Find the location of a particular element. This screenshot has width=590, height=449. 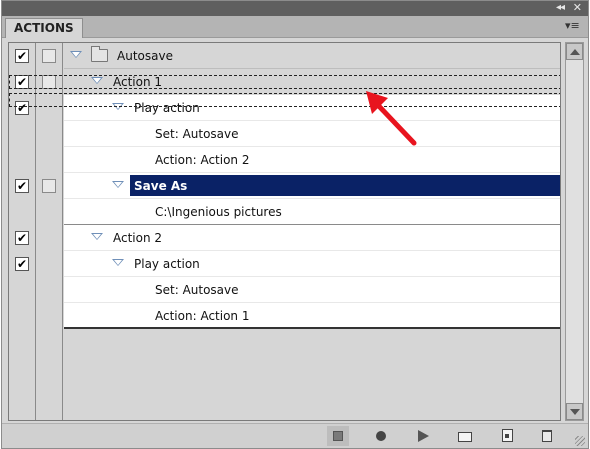

scroll-down-icon is located at coordinates (574, 411).